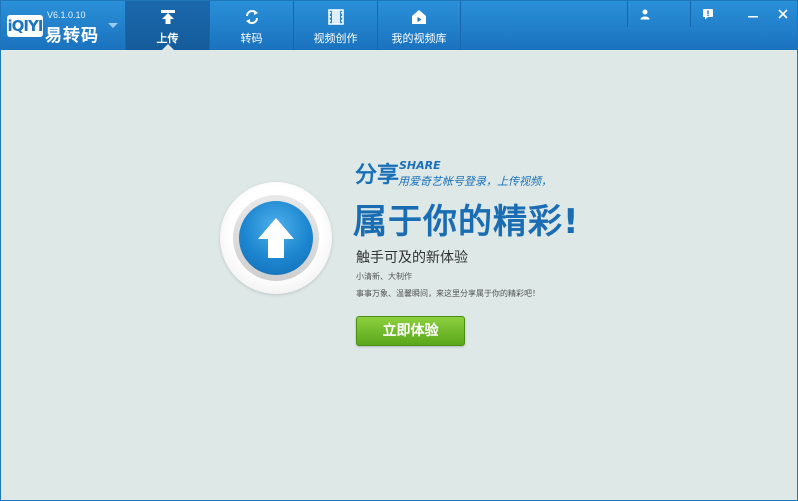 This screenshot has height=501, width=798. Describe the element at coordinates (113, 25) in the screenshot. I see `chevron-down-icon` at that location.